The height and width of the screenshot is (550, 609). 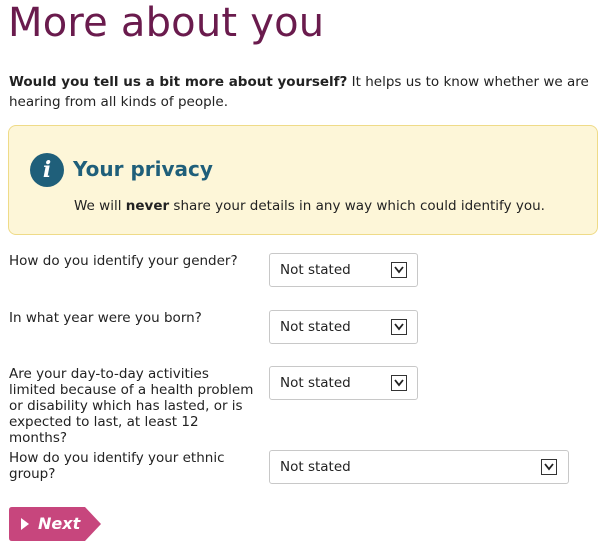 I want to click on disability-select: Not stated, so click(x=343, y=383).